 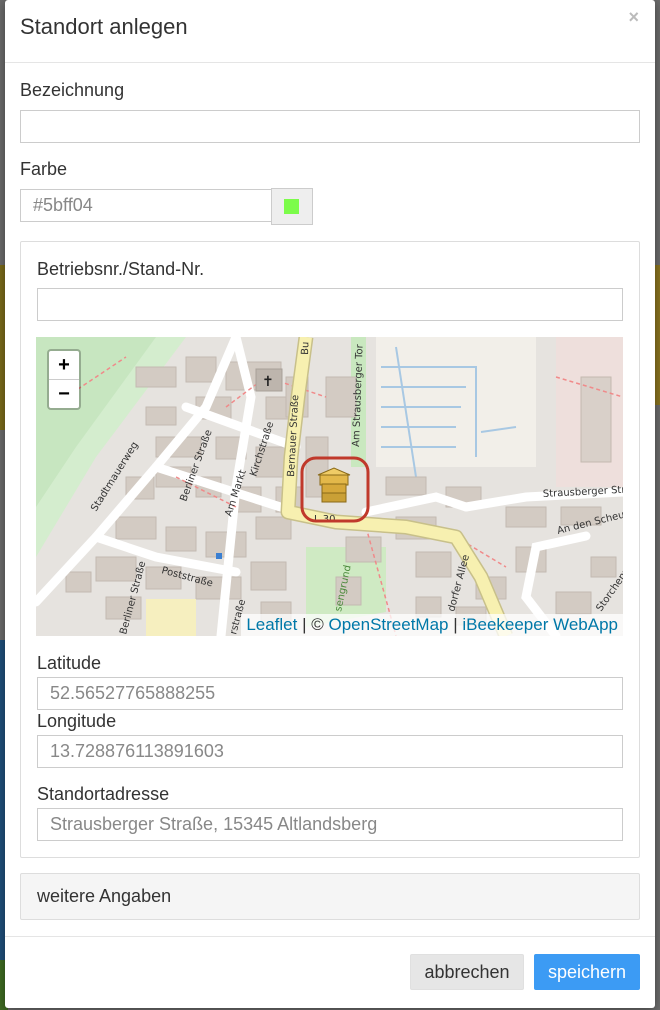 I want to click on color-input, so click(x=146, y=205).